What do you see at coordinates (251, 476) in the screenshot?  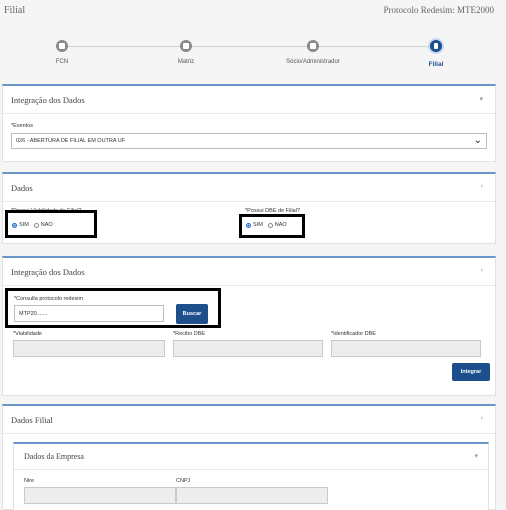 I see `subpanel-dados-empresa: Dados da Empresa ▾ Nire CNPJ` at bounding box center [251, 476].